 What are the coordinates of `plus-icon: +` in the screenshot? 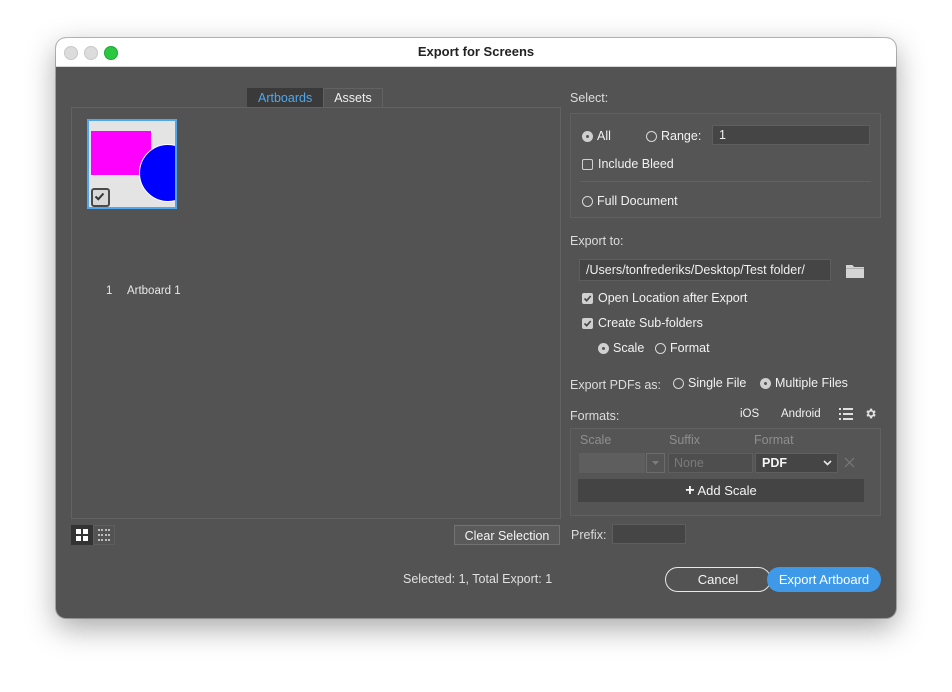 It's located at (690, 490).